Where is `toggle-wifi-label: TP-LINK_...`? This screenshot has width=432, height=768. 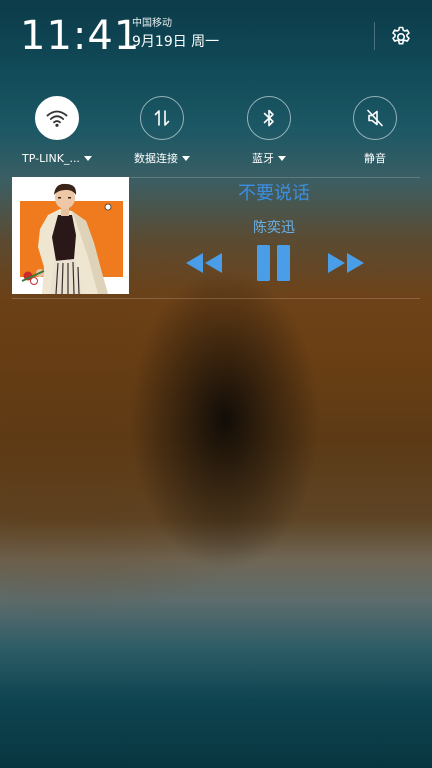 toggle-wifi-label: TP-LINK_... is located at coordinates (51, 158).